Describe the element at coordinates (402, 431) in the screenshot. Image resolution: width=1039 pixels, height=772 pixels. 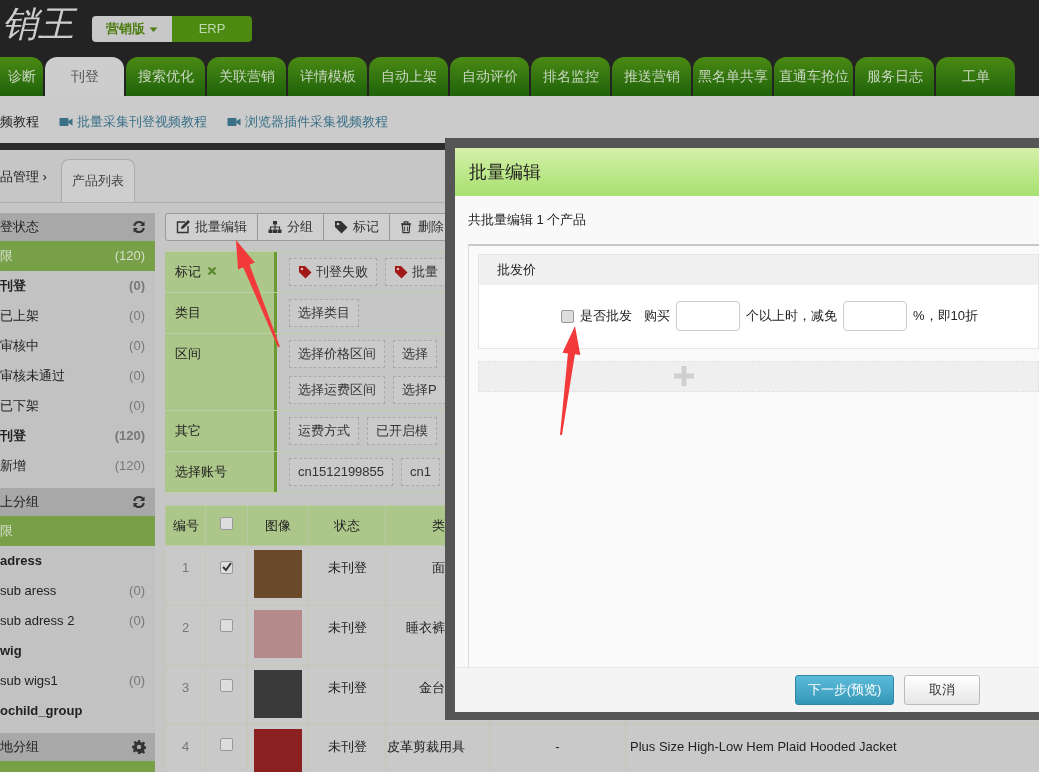
I see `filter-option: 已开启模` at that location.